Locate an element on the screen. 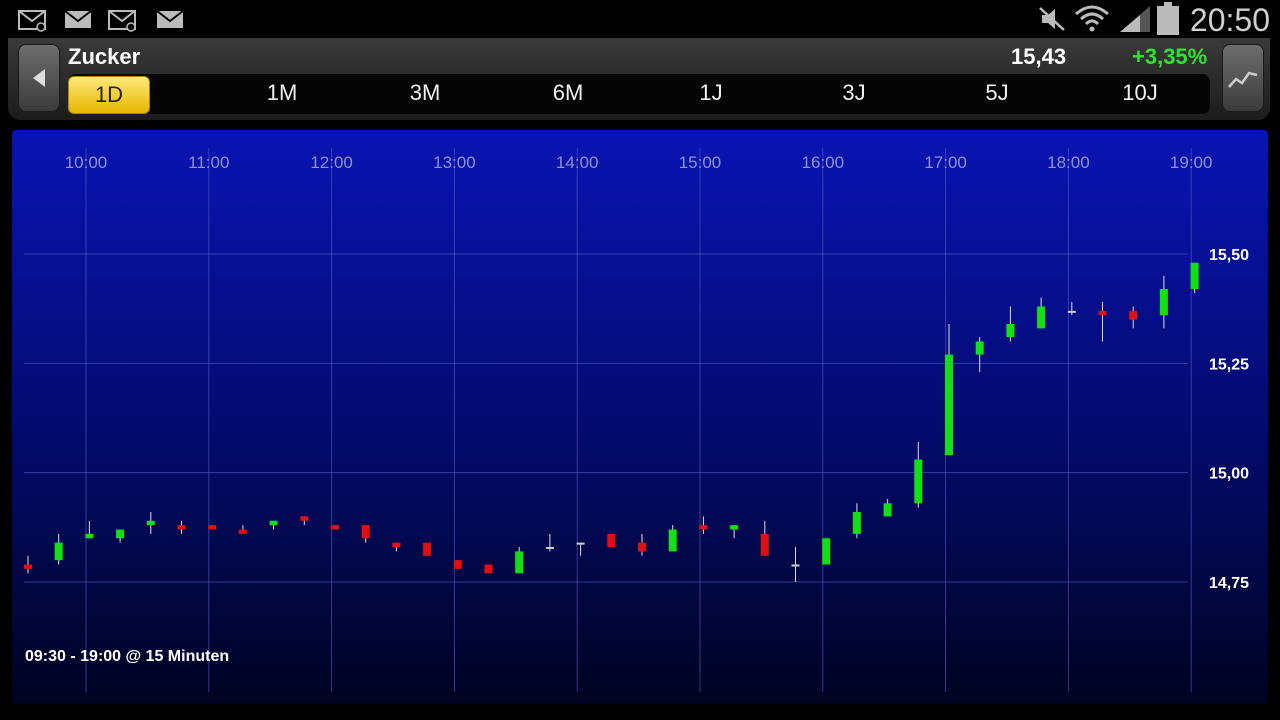 Image resolution: width=1280 pixels, height=720 pixels. last-price: 15,43 is located at coordinates (1039, 56).